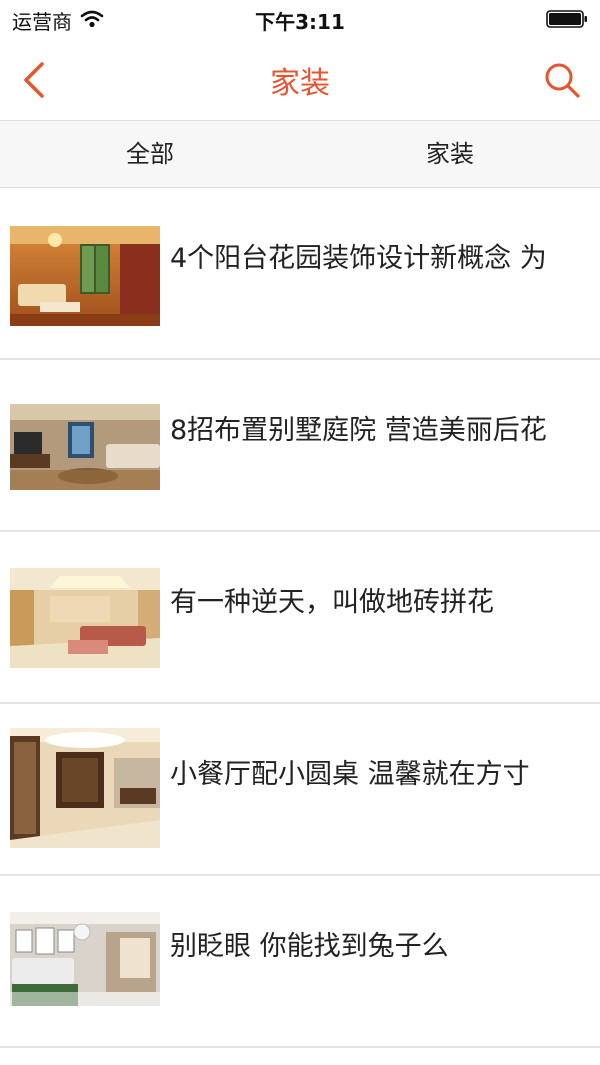  I want to click on search-button, so click(562, 80).